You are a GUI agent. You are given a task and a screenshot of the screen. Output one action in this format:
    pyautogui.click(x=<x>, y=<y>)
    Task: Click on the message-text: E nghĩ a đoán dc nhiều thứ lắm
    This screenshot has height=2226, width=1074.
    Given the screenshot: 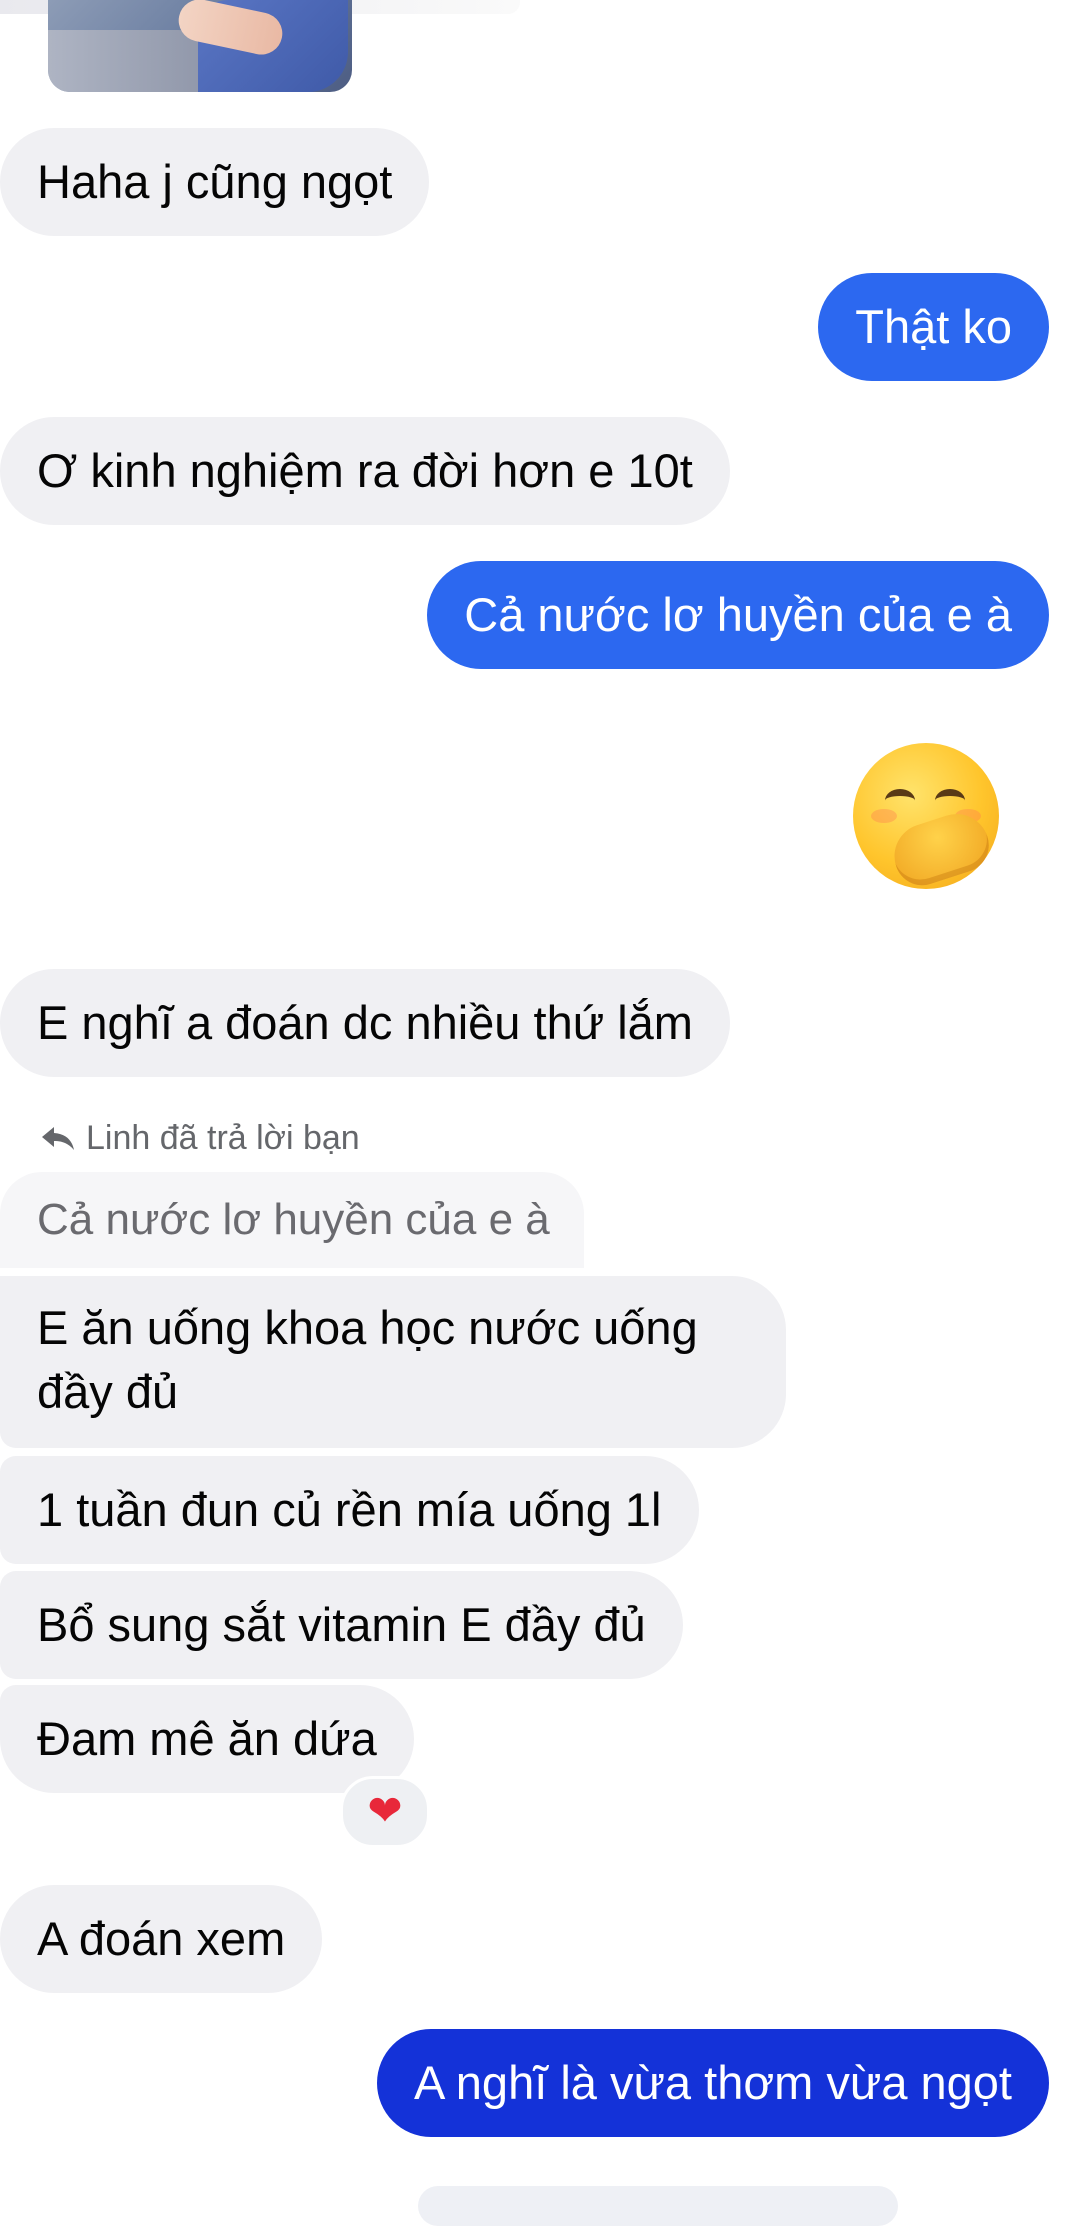 What is the action you would take?
    pyautogui.click(x=365, y=1022)
    